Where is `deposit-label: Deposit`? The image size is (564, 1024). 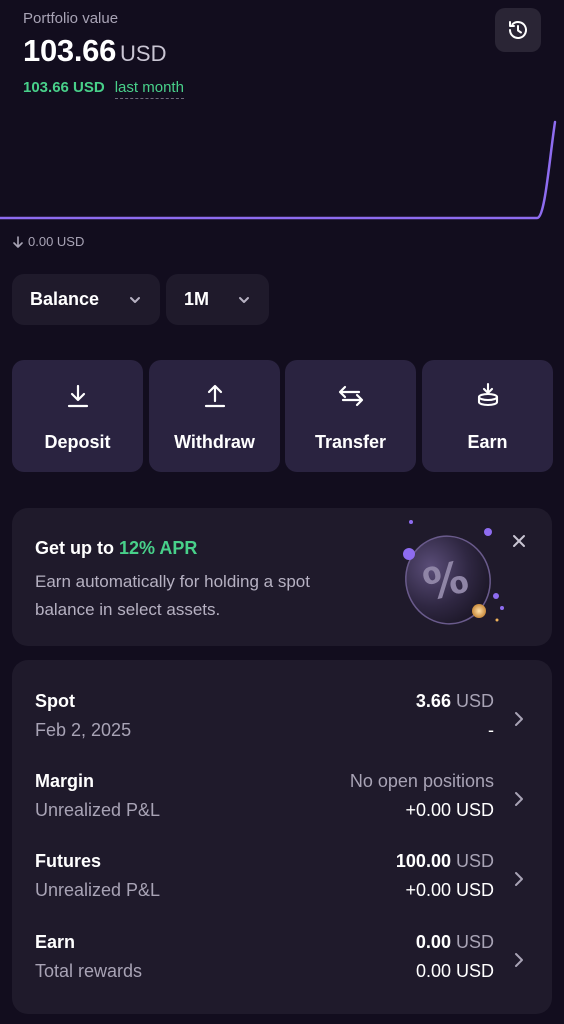
deposit-label: Deposit is located at coordinates (77, 442).